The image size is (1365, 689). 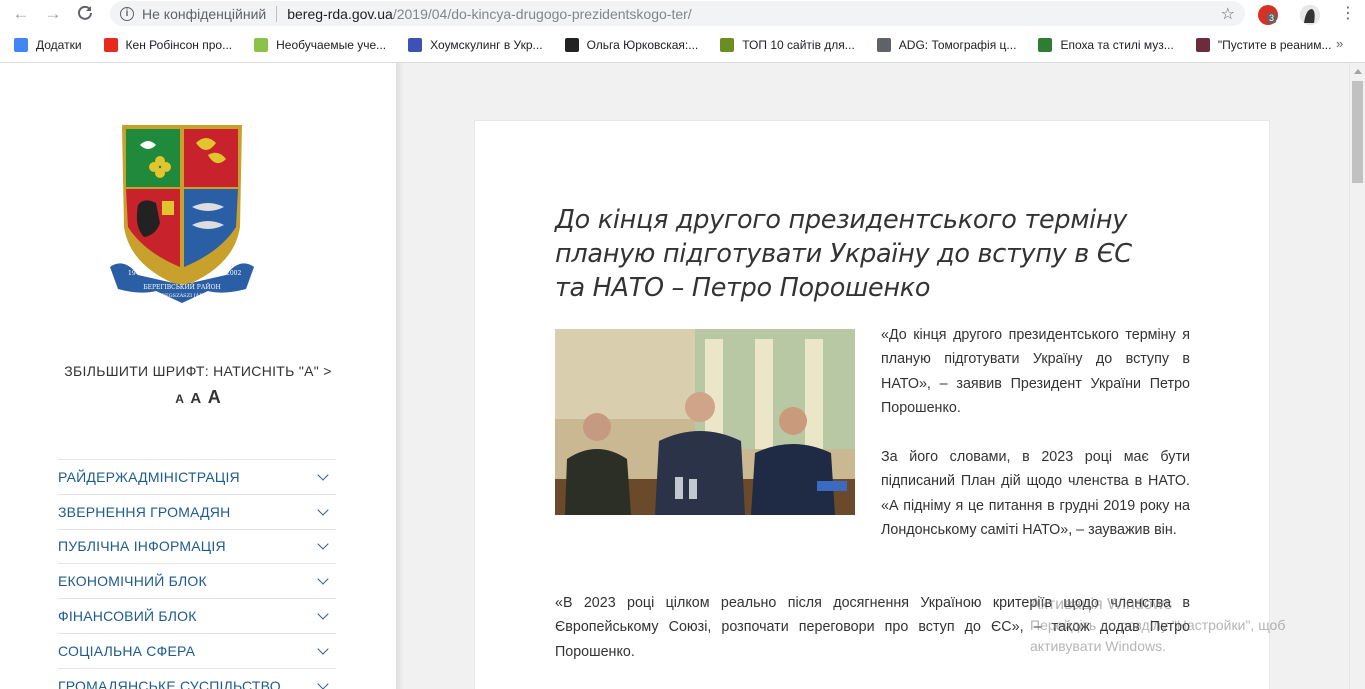 I want to click on sidebar-menu-item: ФІНАНСОВИЙ БЛОК, so click(x=197, y=616).